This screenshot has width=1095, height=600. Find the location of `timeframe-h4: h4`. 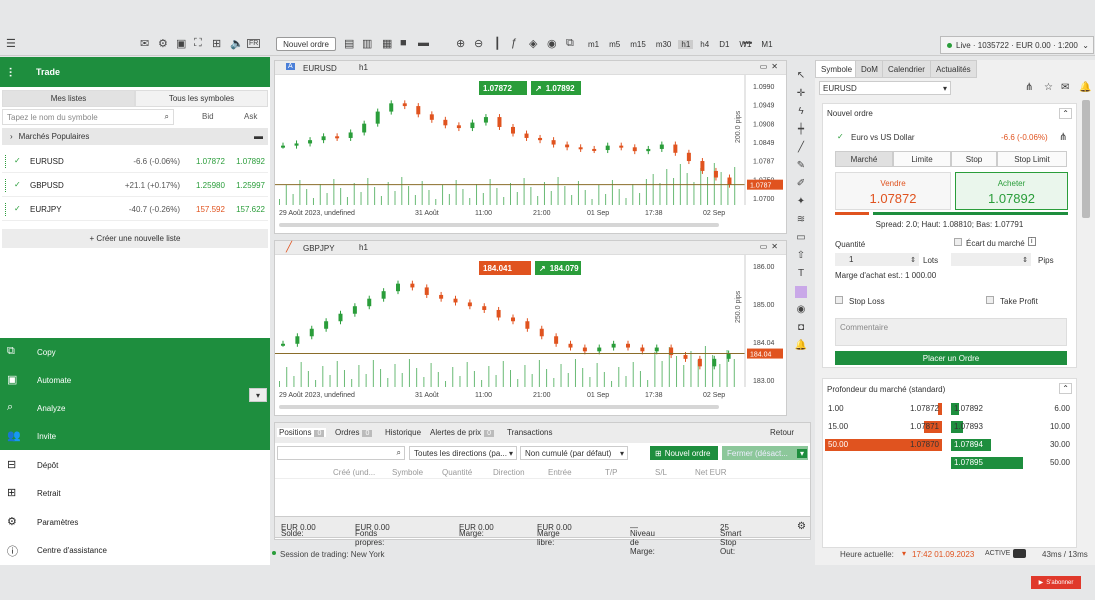

timeframe-h4: h4 is located at coordinates (704, 44).